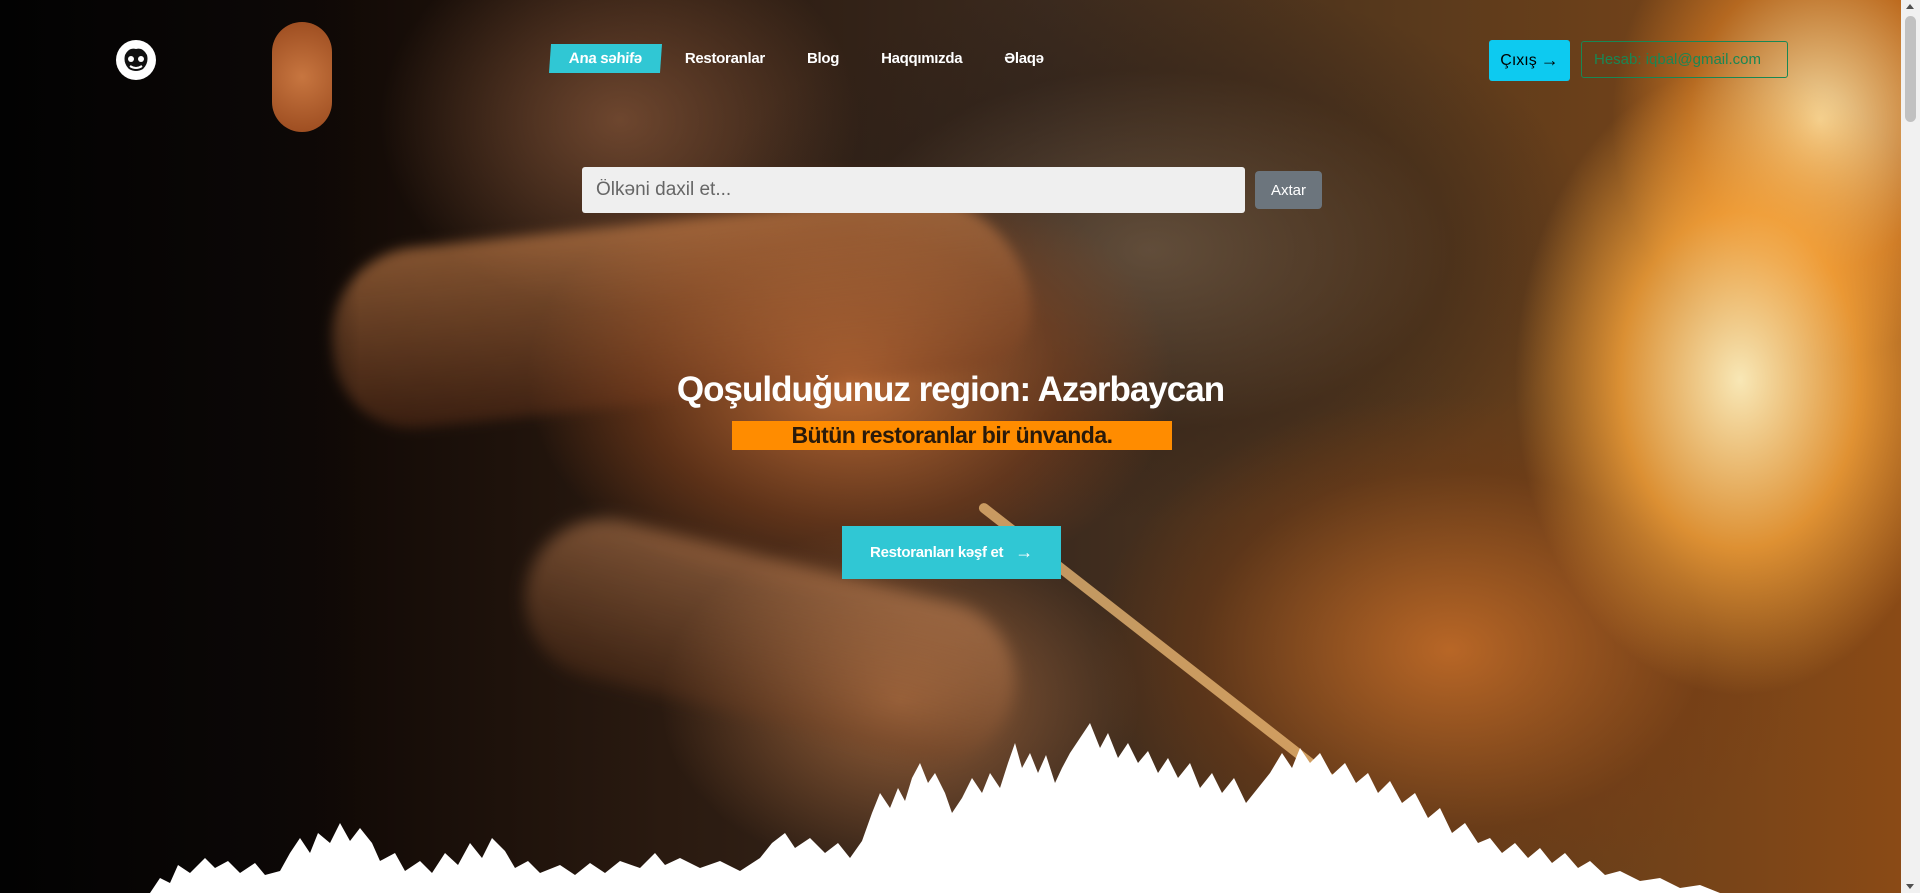 The height and width of the screenshot is (893, 1920). I want to click on nav-item-contact: Əlaqə, so click(1023, 58).